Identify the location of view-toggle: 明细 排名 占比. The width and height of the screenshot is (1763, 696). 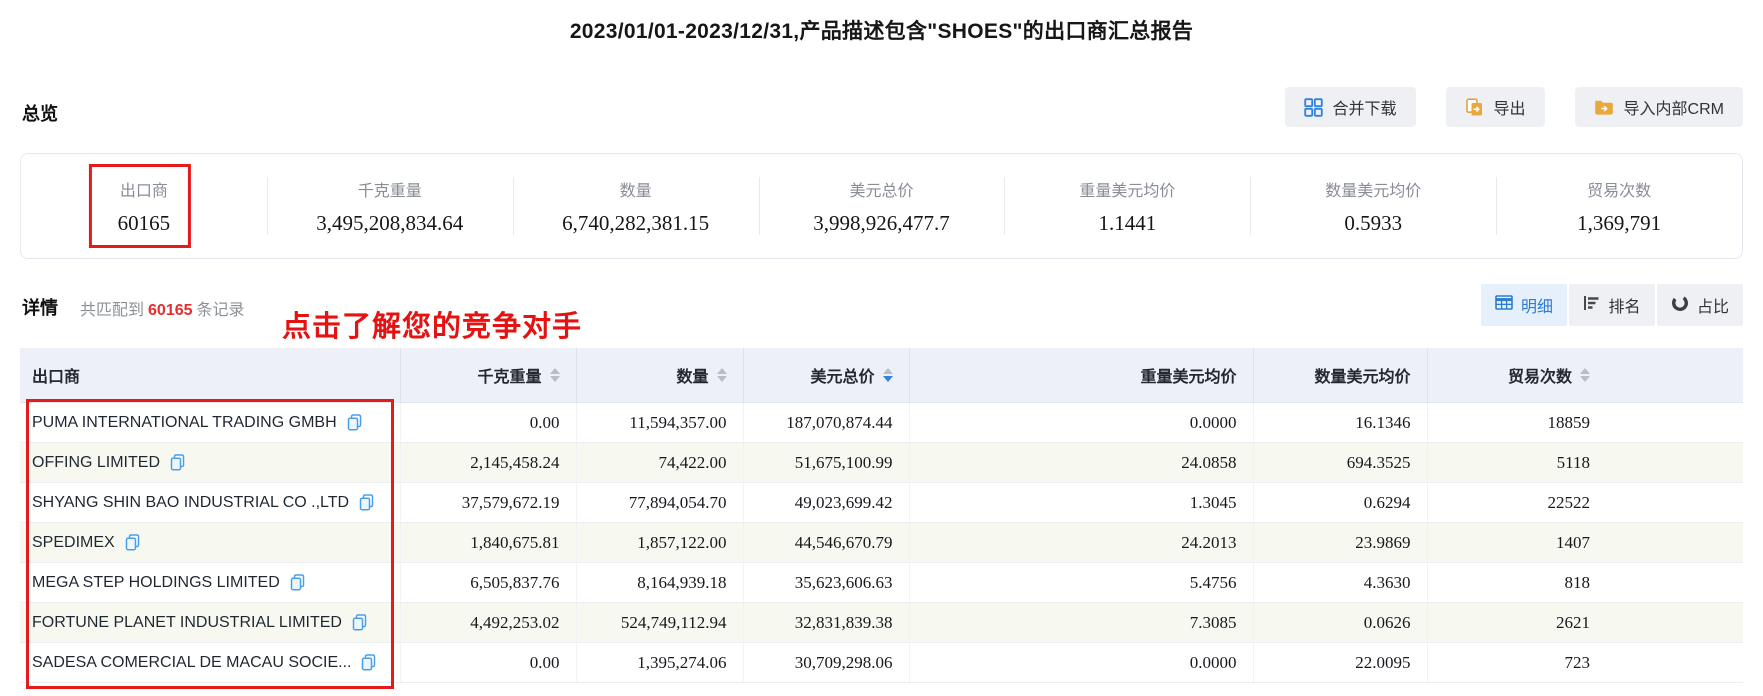
(1612, 305).